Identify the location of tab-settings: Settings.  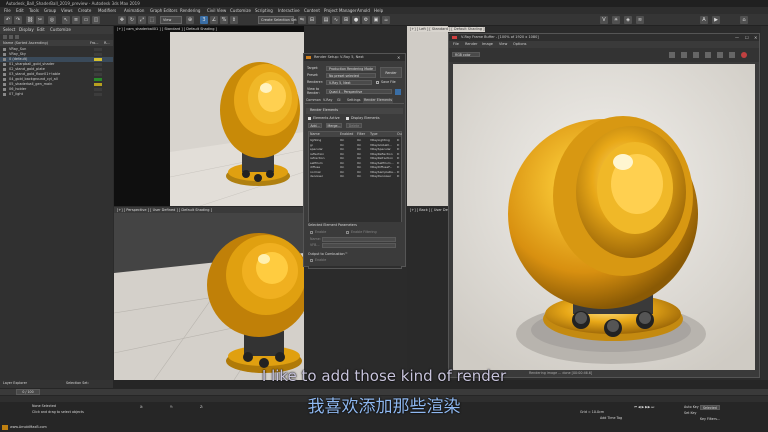
(354, 100).